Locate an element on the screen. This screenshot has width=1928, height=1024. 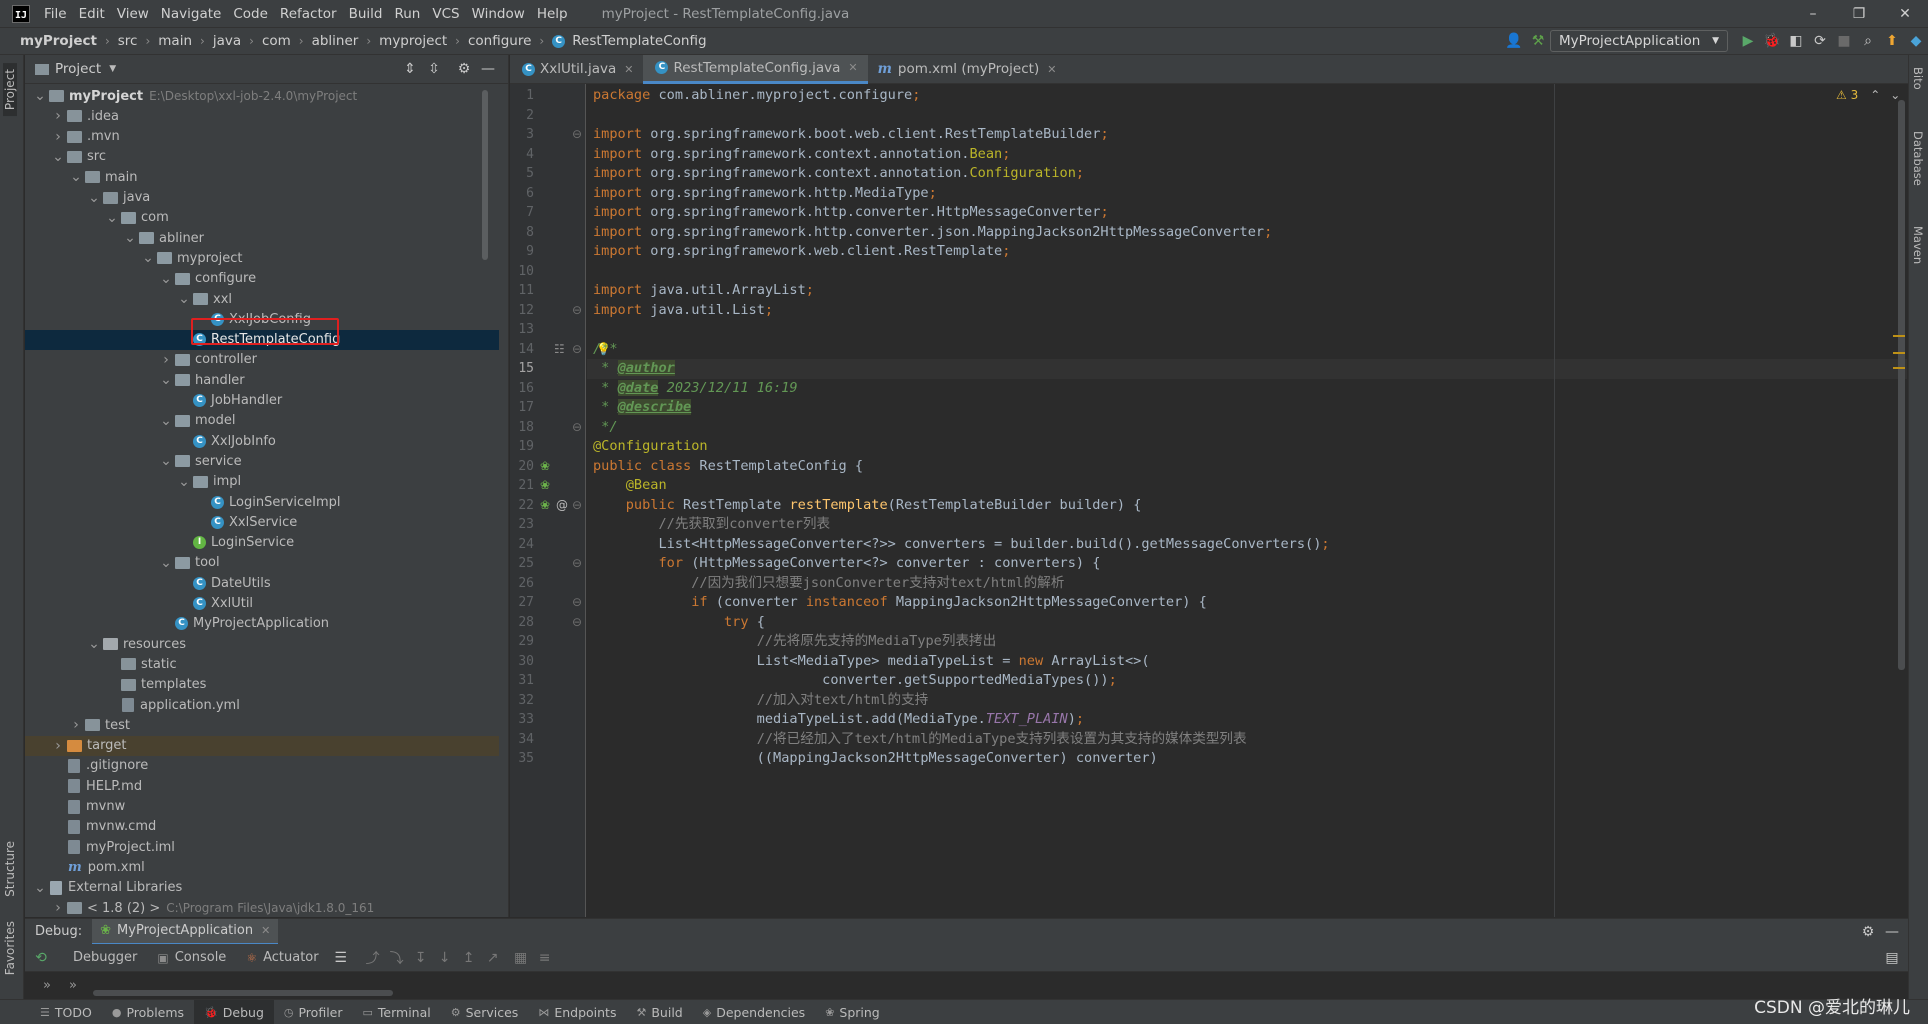
tree-item: ⌄ service is located at coordinates (262, 461).